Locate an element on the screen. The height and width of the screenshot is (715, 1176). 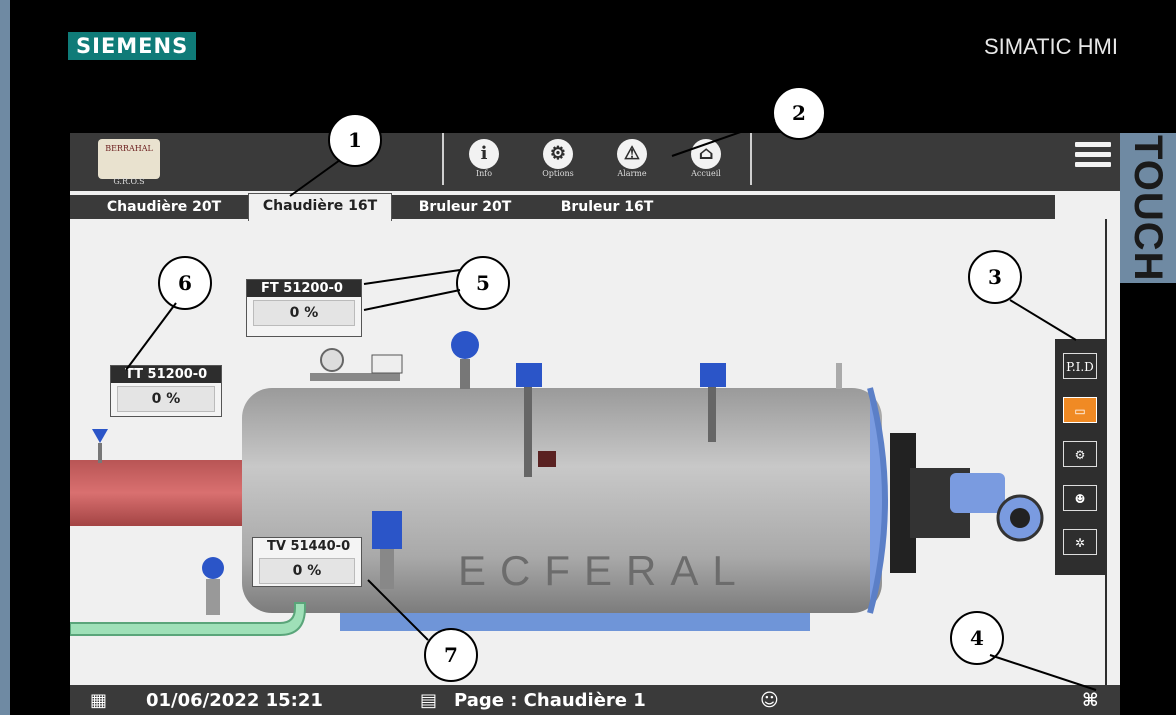
network-icon: ⌘ is located at coordinates (1090, 701).